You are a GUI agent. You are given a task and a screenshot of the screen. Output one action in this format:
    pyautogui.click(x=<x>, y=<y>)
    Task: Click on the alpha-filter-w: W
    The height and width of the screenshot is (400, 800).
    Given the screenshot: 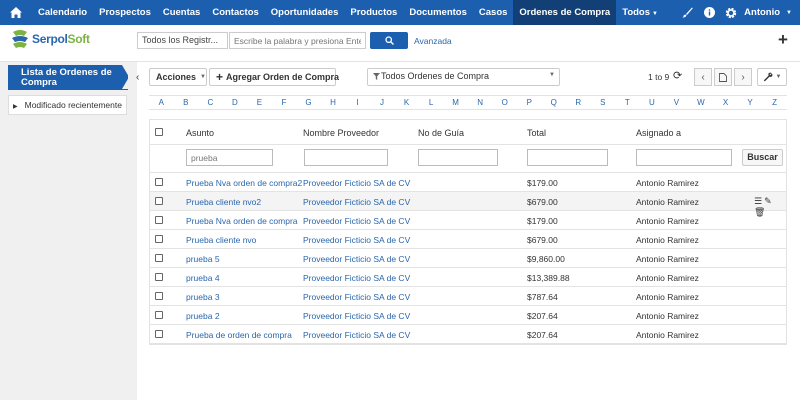 What is the action you would take?
    pyautogui.click(x=701, y=102)
    